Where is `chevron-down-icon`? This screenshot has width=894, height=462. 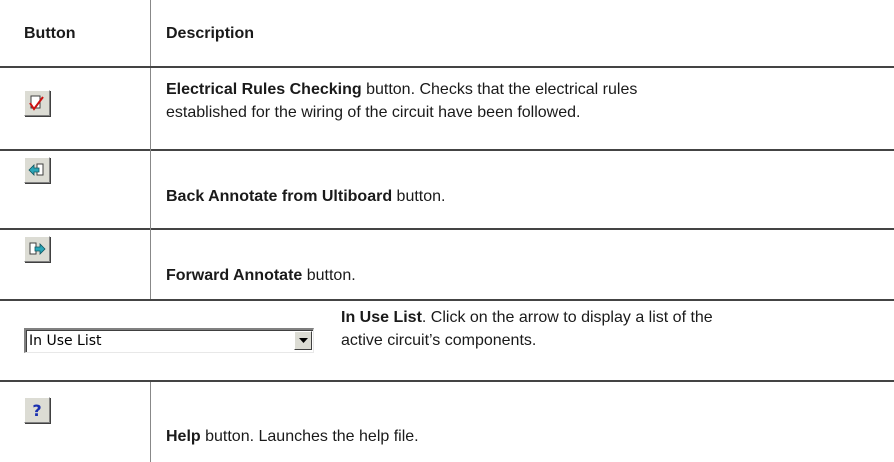 chevron-down-icon is located at coordinates (303, 340).